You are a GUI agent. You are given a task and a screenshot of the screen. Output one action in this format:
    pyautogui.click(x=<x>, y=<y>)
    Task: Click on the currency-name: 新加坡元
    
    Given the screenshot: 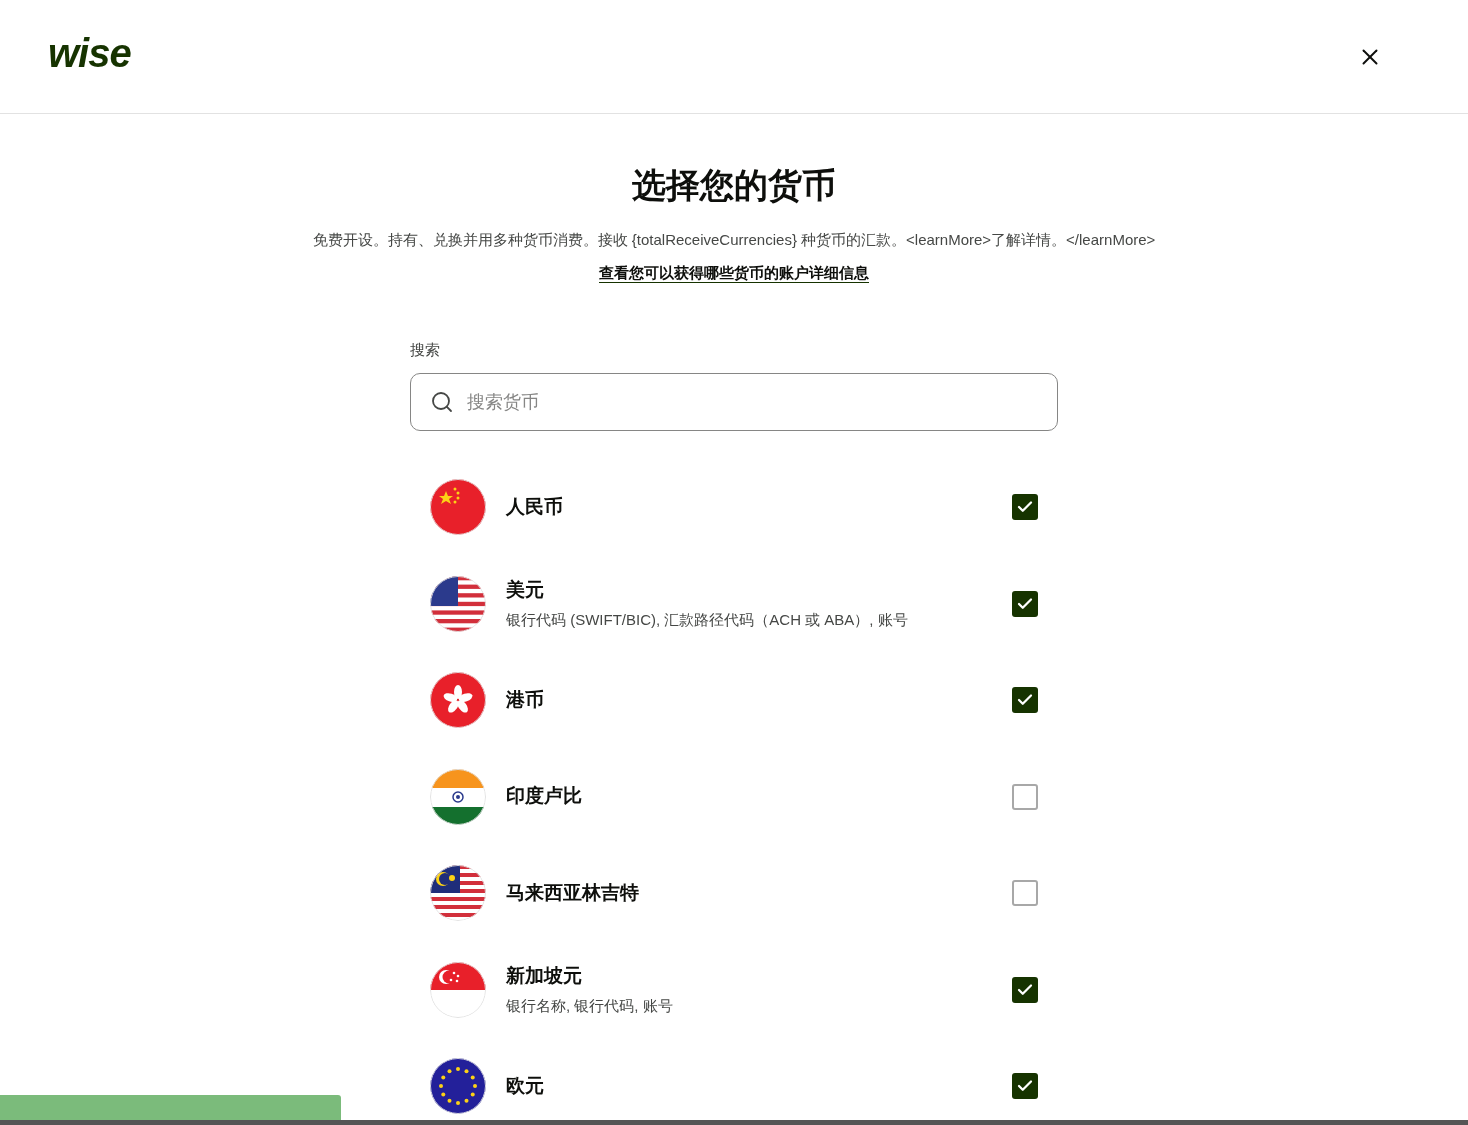 What is the action you would take?
    pyautogui.click(x=544, y=976)
    